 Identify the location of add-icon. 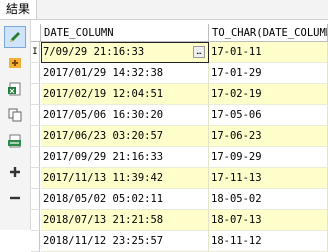
(15, 172).